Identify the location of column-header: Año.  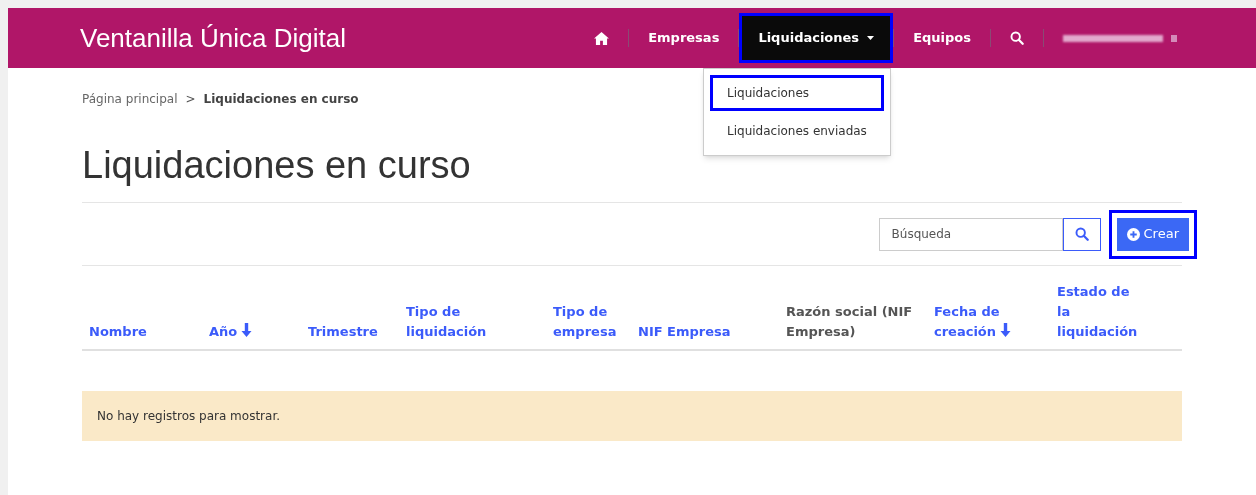
(251, 332).